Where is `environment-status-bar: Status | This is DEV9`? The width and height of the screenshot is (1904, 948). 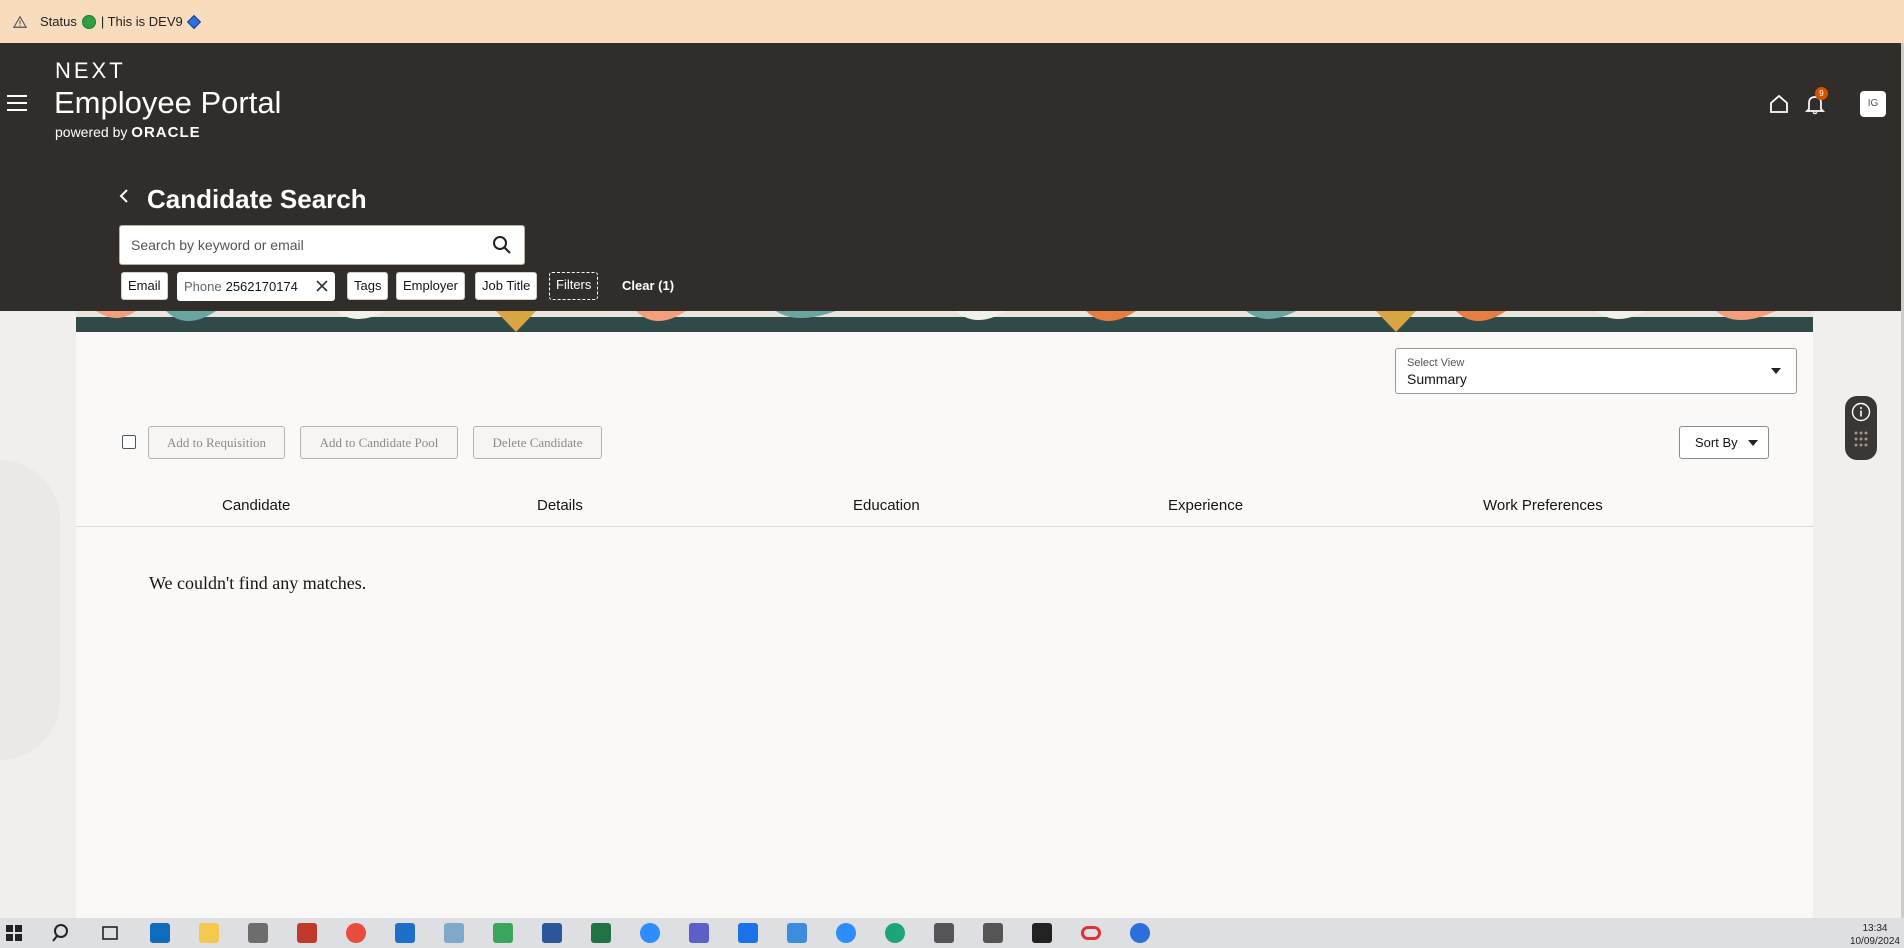
environment-status-bar: Status | This is DEV9 is located at coordinates (952, 21).